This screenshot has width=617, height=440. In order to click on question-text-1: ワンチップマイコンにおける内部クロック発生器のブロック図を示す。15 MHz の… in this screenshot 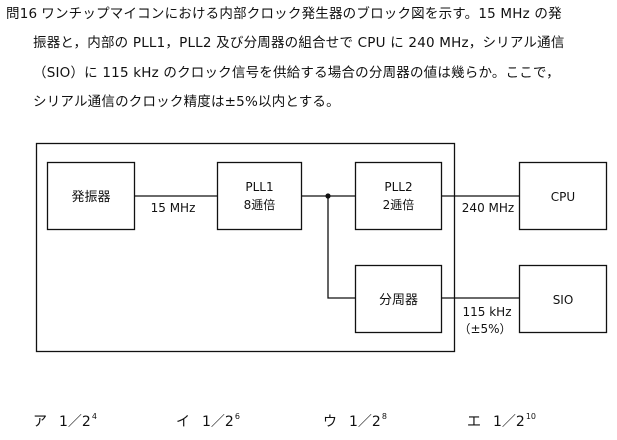, I will do `click(301, 14)`.